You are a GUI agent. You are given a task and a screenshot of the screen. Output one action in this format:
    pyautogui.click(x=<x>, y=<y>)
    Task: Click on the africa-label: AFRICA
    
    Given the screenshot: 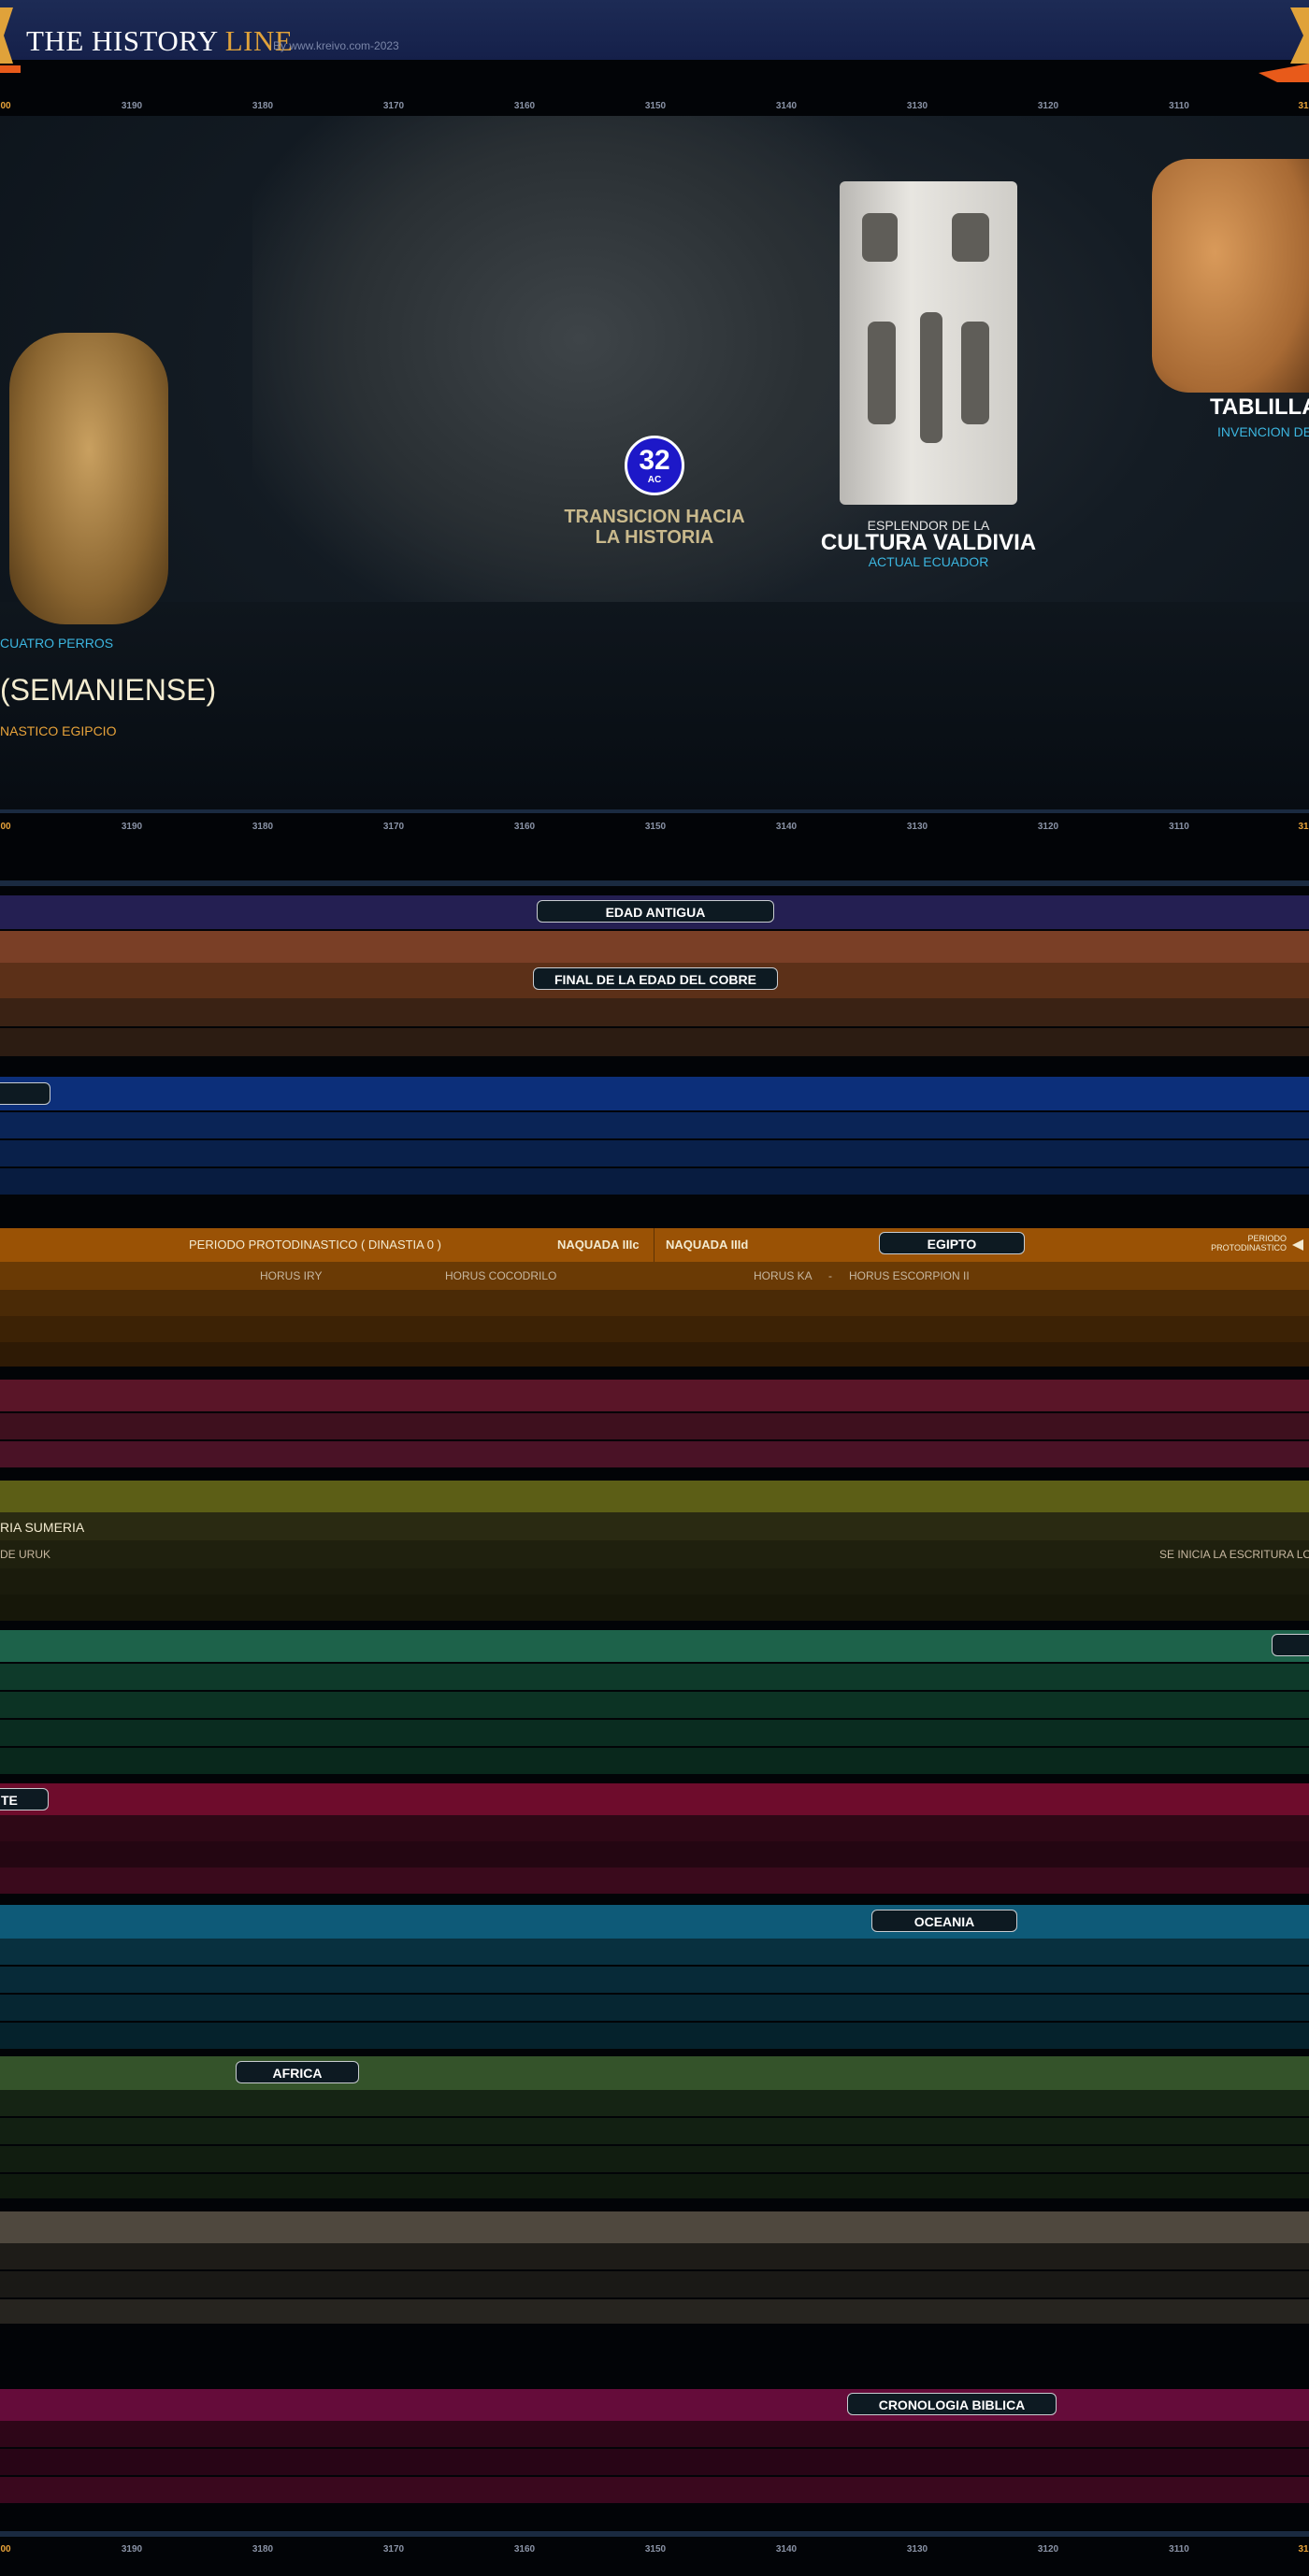 What is the action you would take?
    pyautogui.click(x=297, y=2072)
    